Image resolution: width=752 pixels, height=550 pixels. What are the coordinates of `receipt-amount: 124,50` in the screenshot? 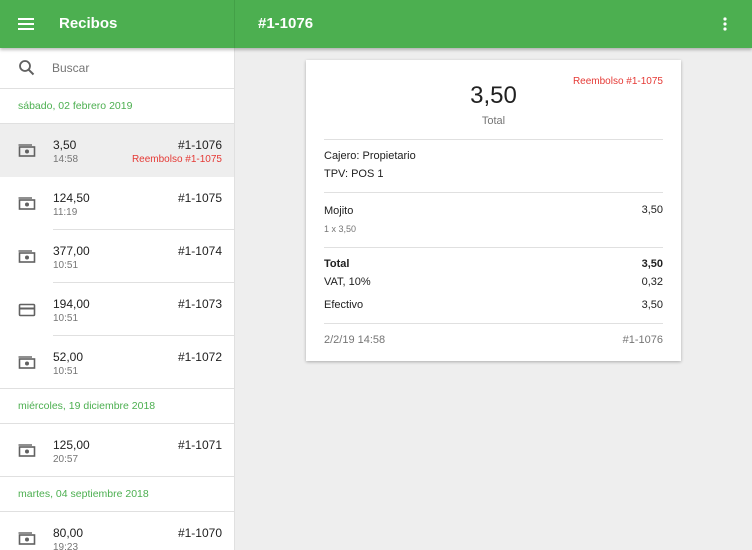 It's located at (71, 198).